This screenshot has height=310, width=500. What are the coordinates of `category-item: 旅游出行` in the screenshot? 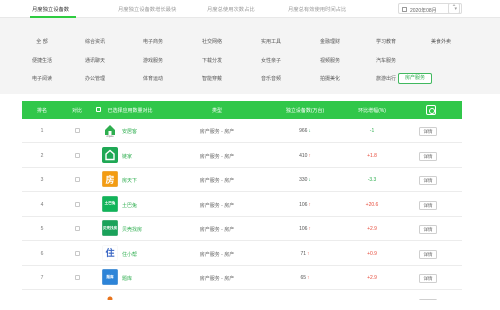 It's located at (386, 78).